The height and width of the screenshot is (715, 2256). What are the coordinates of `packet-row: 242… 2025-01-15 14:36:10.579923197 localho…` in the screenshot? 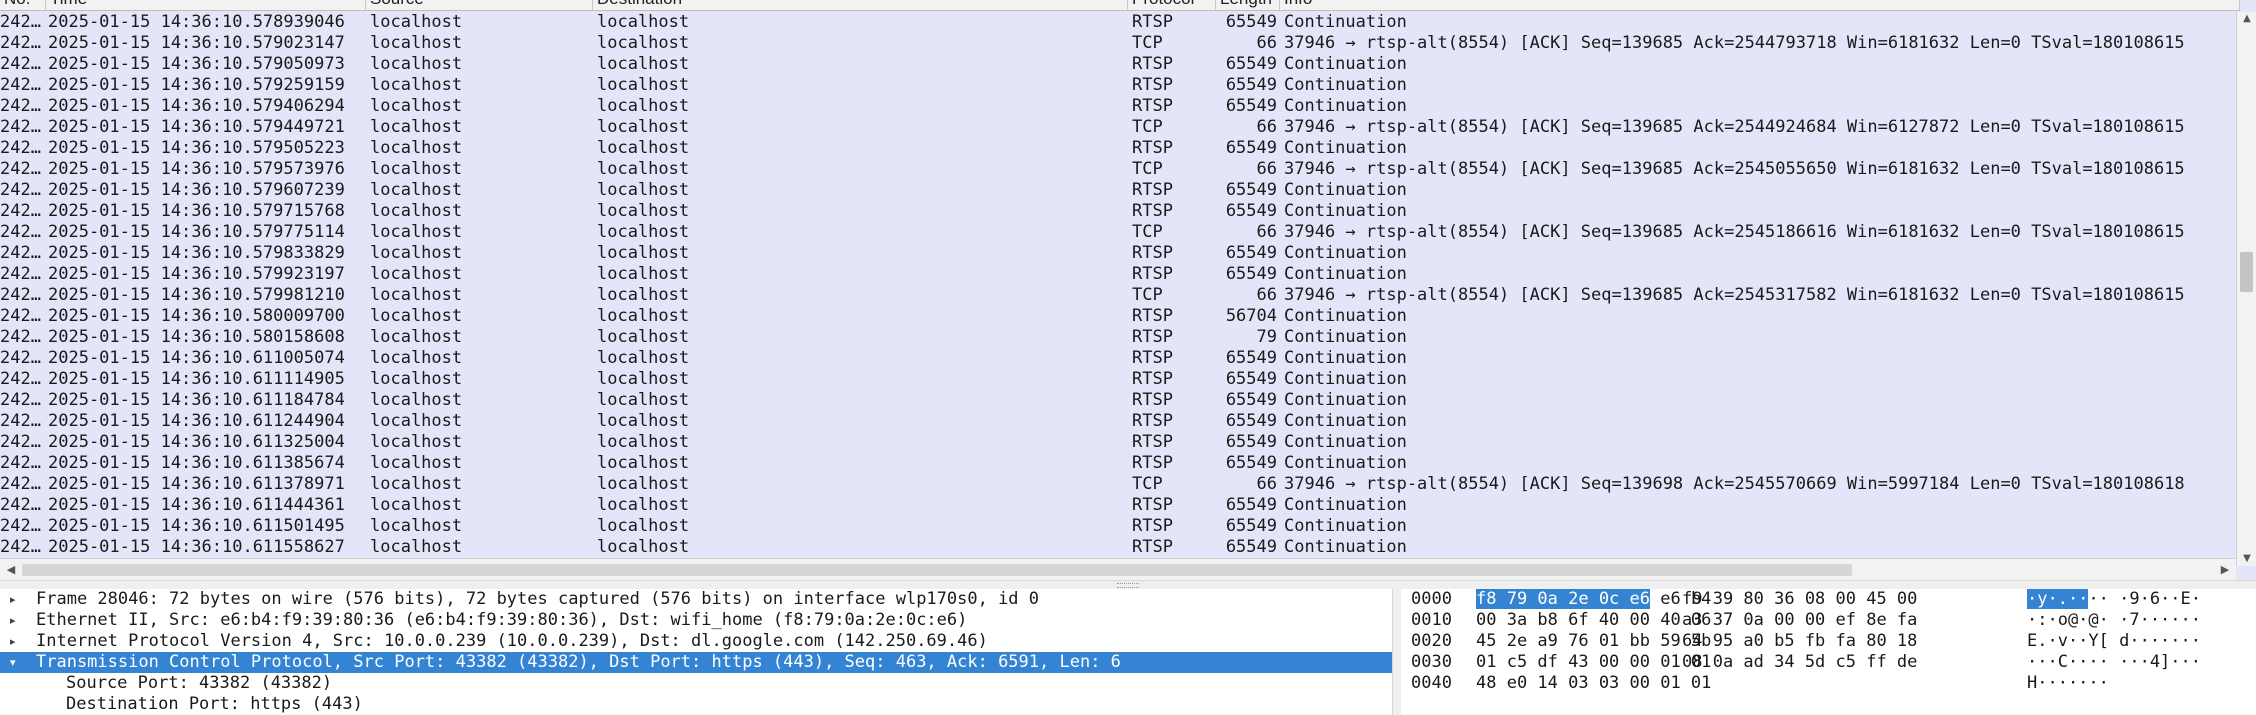 It's located at (1118, 274).